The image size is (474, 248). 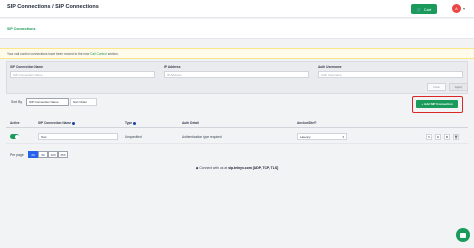 What do you see at coordinates (133, 137) in the screenshot?
I see `type-cell: Unspecified` at bounding box center [133, 137].